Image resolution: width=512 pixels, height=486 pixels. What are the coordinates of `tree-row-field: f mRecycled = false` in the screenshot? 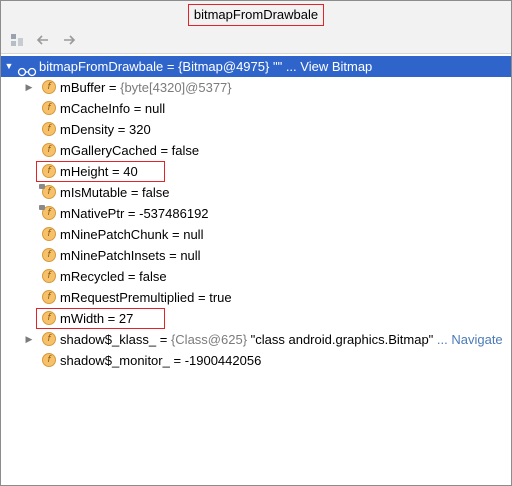 It's located at (256, 276).